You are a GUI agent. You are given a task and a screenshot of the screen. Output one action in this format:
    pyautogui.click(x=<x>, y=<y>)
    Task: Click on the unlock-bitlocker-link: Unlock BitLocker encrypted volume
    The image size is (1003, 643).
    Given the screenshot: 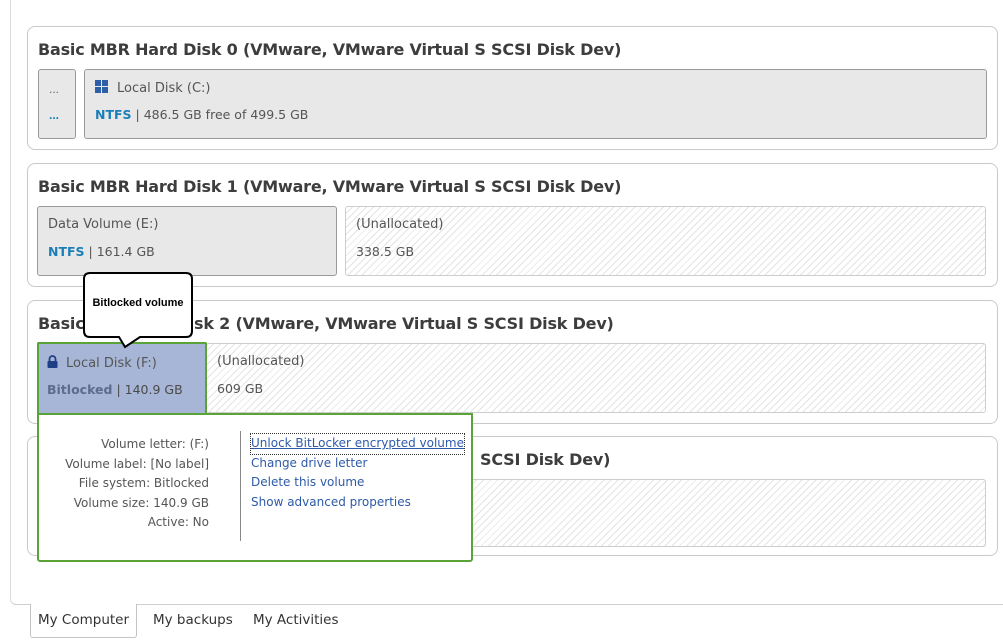 What is the action you would take?
    pyautogui.click(x=357, y=444)
    